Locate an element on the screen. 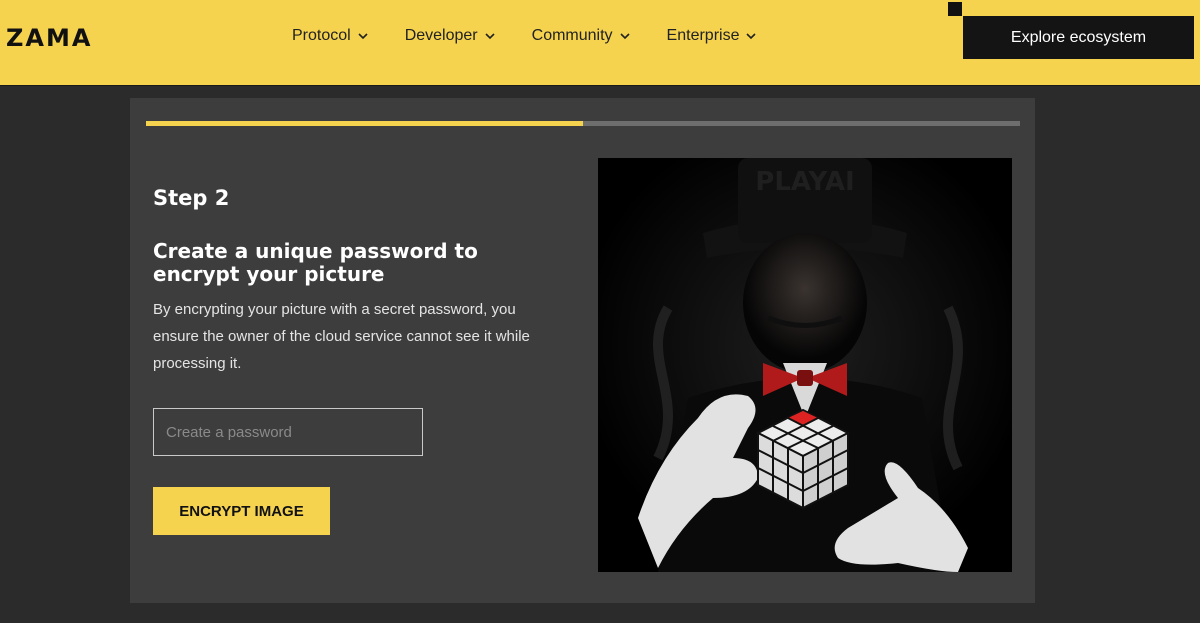 This screenshot has width=1200, height=623. nav-item-label: Protocol is located at coordinates (321, 35).